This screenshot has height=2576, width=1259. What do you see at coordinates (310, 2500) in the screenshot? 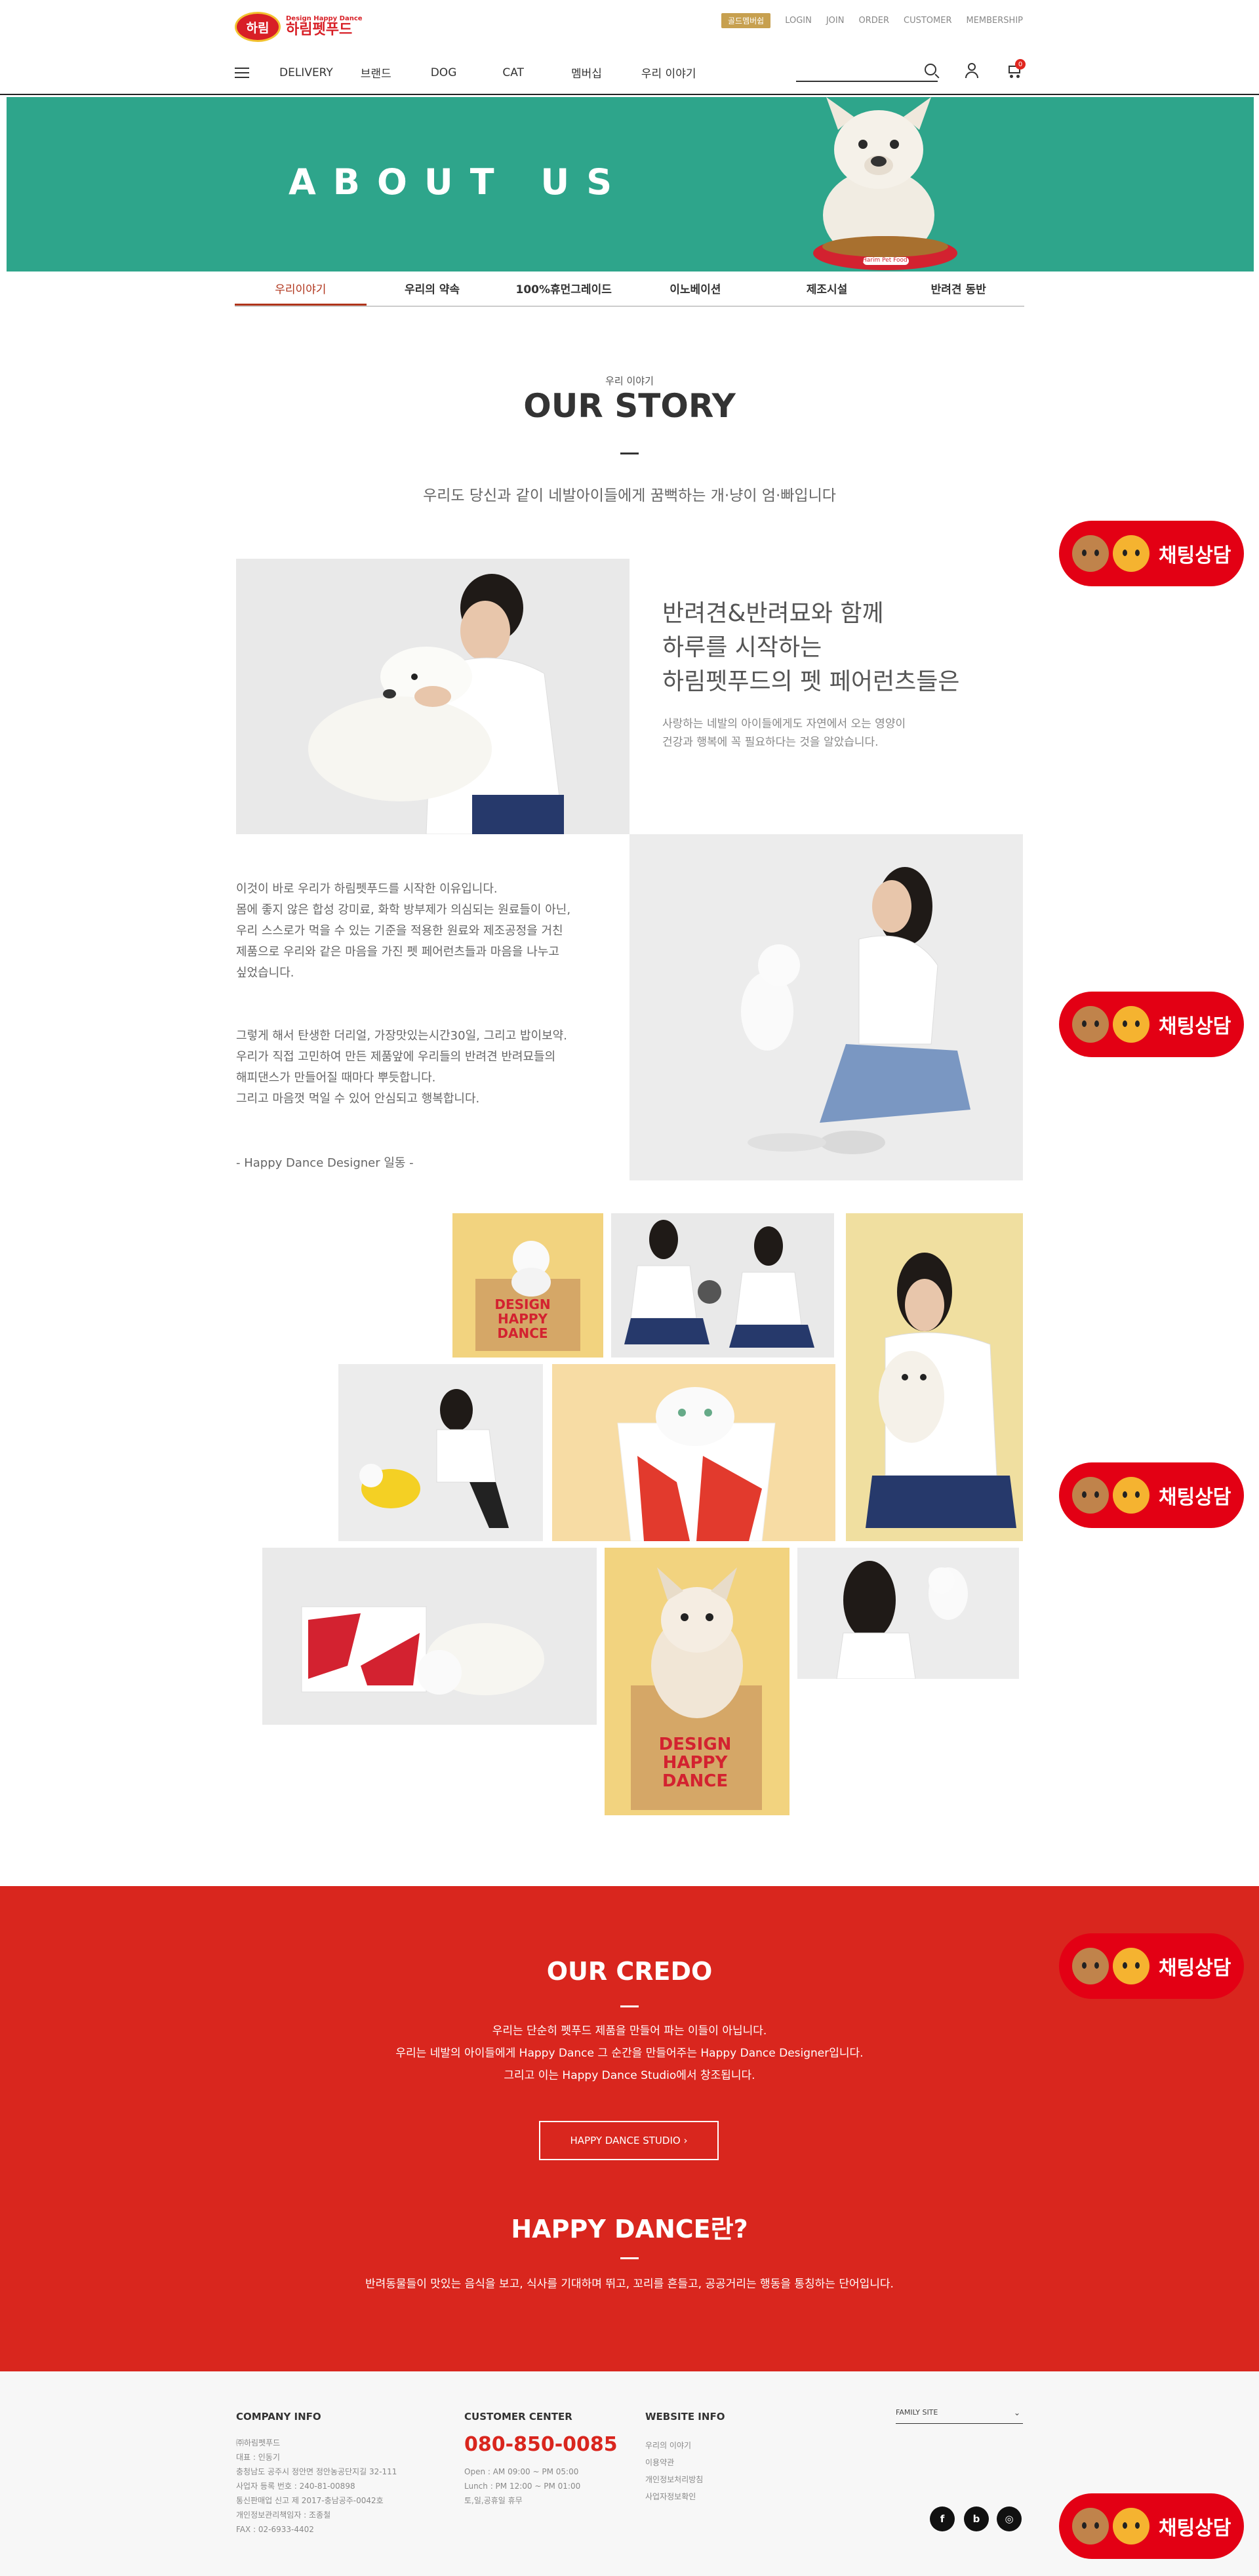
I see `company-line: 통신판매업 신고 제 2017-충남공주-0042호` at bounding box center [310, 2500].